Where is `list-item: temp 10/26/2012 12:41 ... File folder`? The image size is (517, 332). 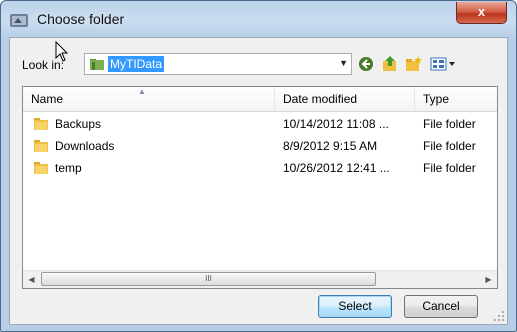 list-item: temp 10/26/2012 12:41 ... File folder is located at coordinates (260, 168).